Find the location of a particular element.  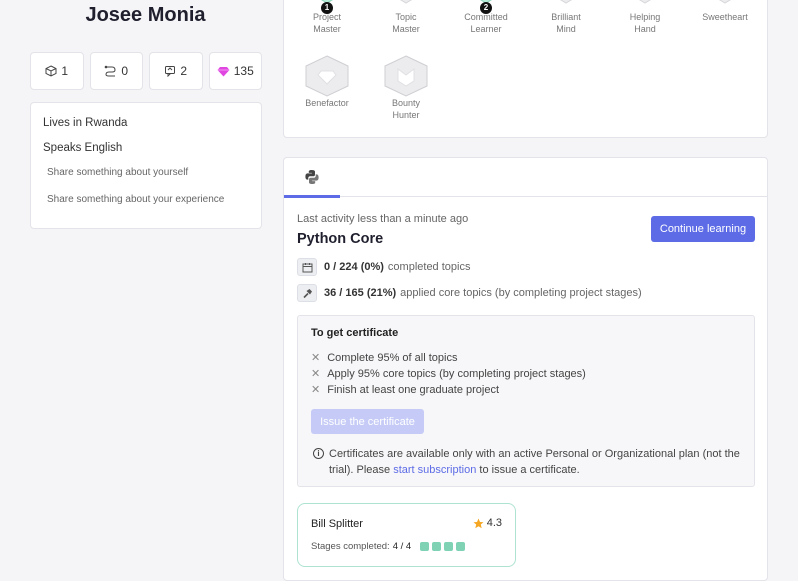

stages-value: 4 / 4 is located at coordinates (402, 546).